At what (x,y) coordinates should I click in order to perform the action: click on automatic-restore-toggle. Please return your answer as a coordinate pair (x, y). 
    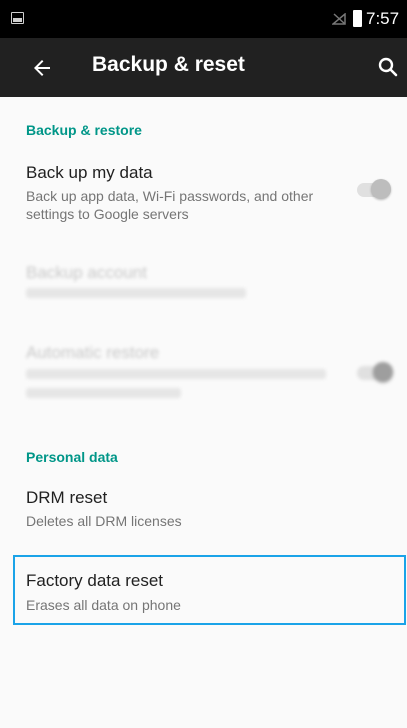
    Looking at the image, I should click on (375, 372).